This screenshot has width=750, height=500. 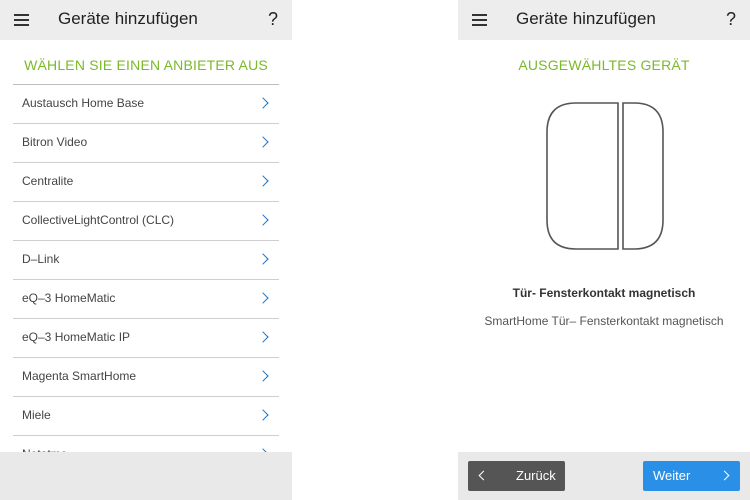 What do you see at coordinates (146, 337) in the screenshot?
I see `provider-list-item: eQ–3 HomeMatic IP` at bounding box center [146, 337].